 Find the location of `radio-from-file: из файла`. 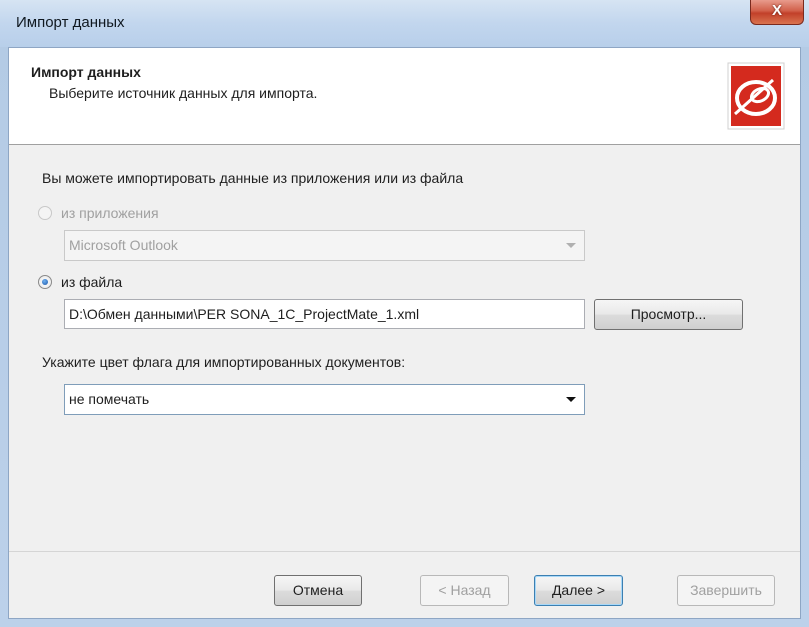

radio-from-file: из файла is located at coordinates (80, 282).